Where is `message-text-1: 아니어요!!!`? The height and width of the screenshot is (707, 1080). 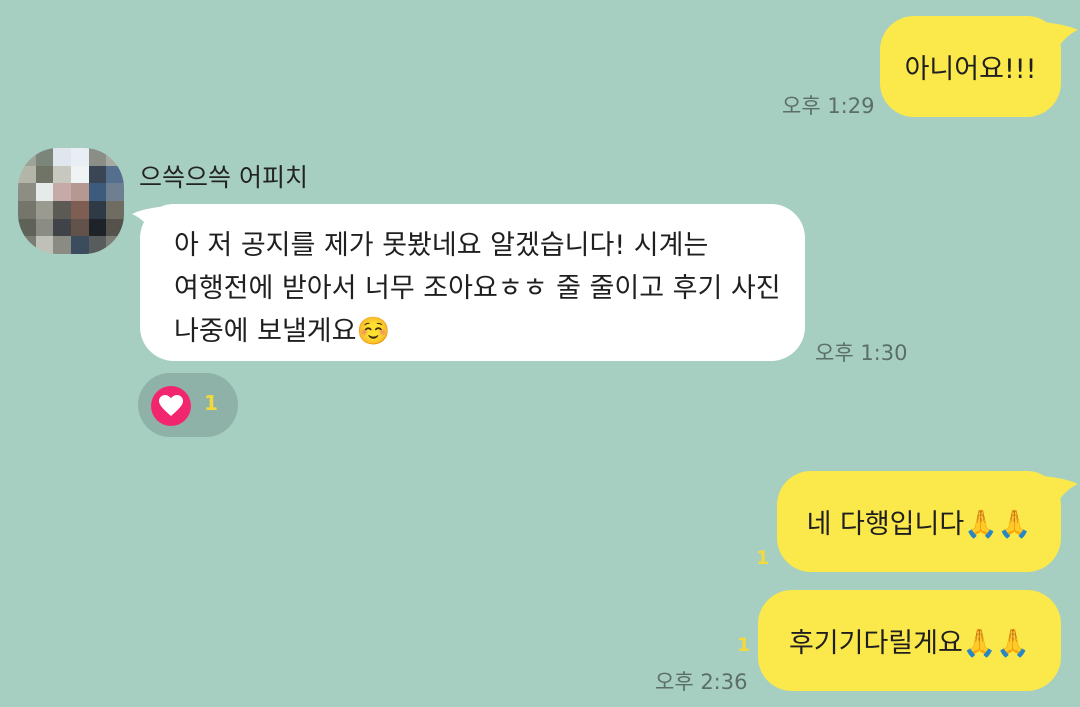 message-text-1: 아니어요!!! is located at coordinates (970, 69).